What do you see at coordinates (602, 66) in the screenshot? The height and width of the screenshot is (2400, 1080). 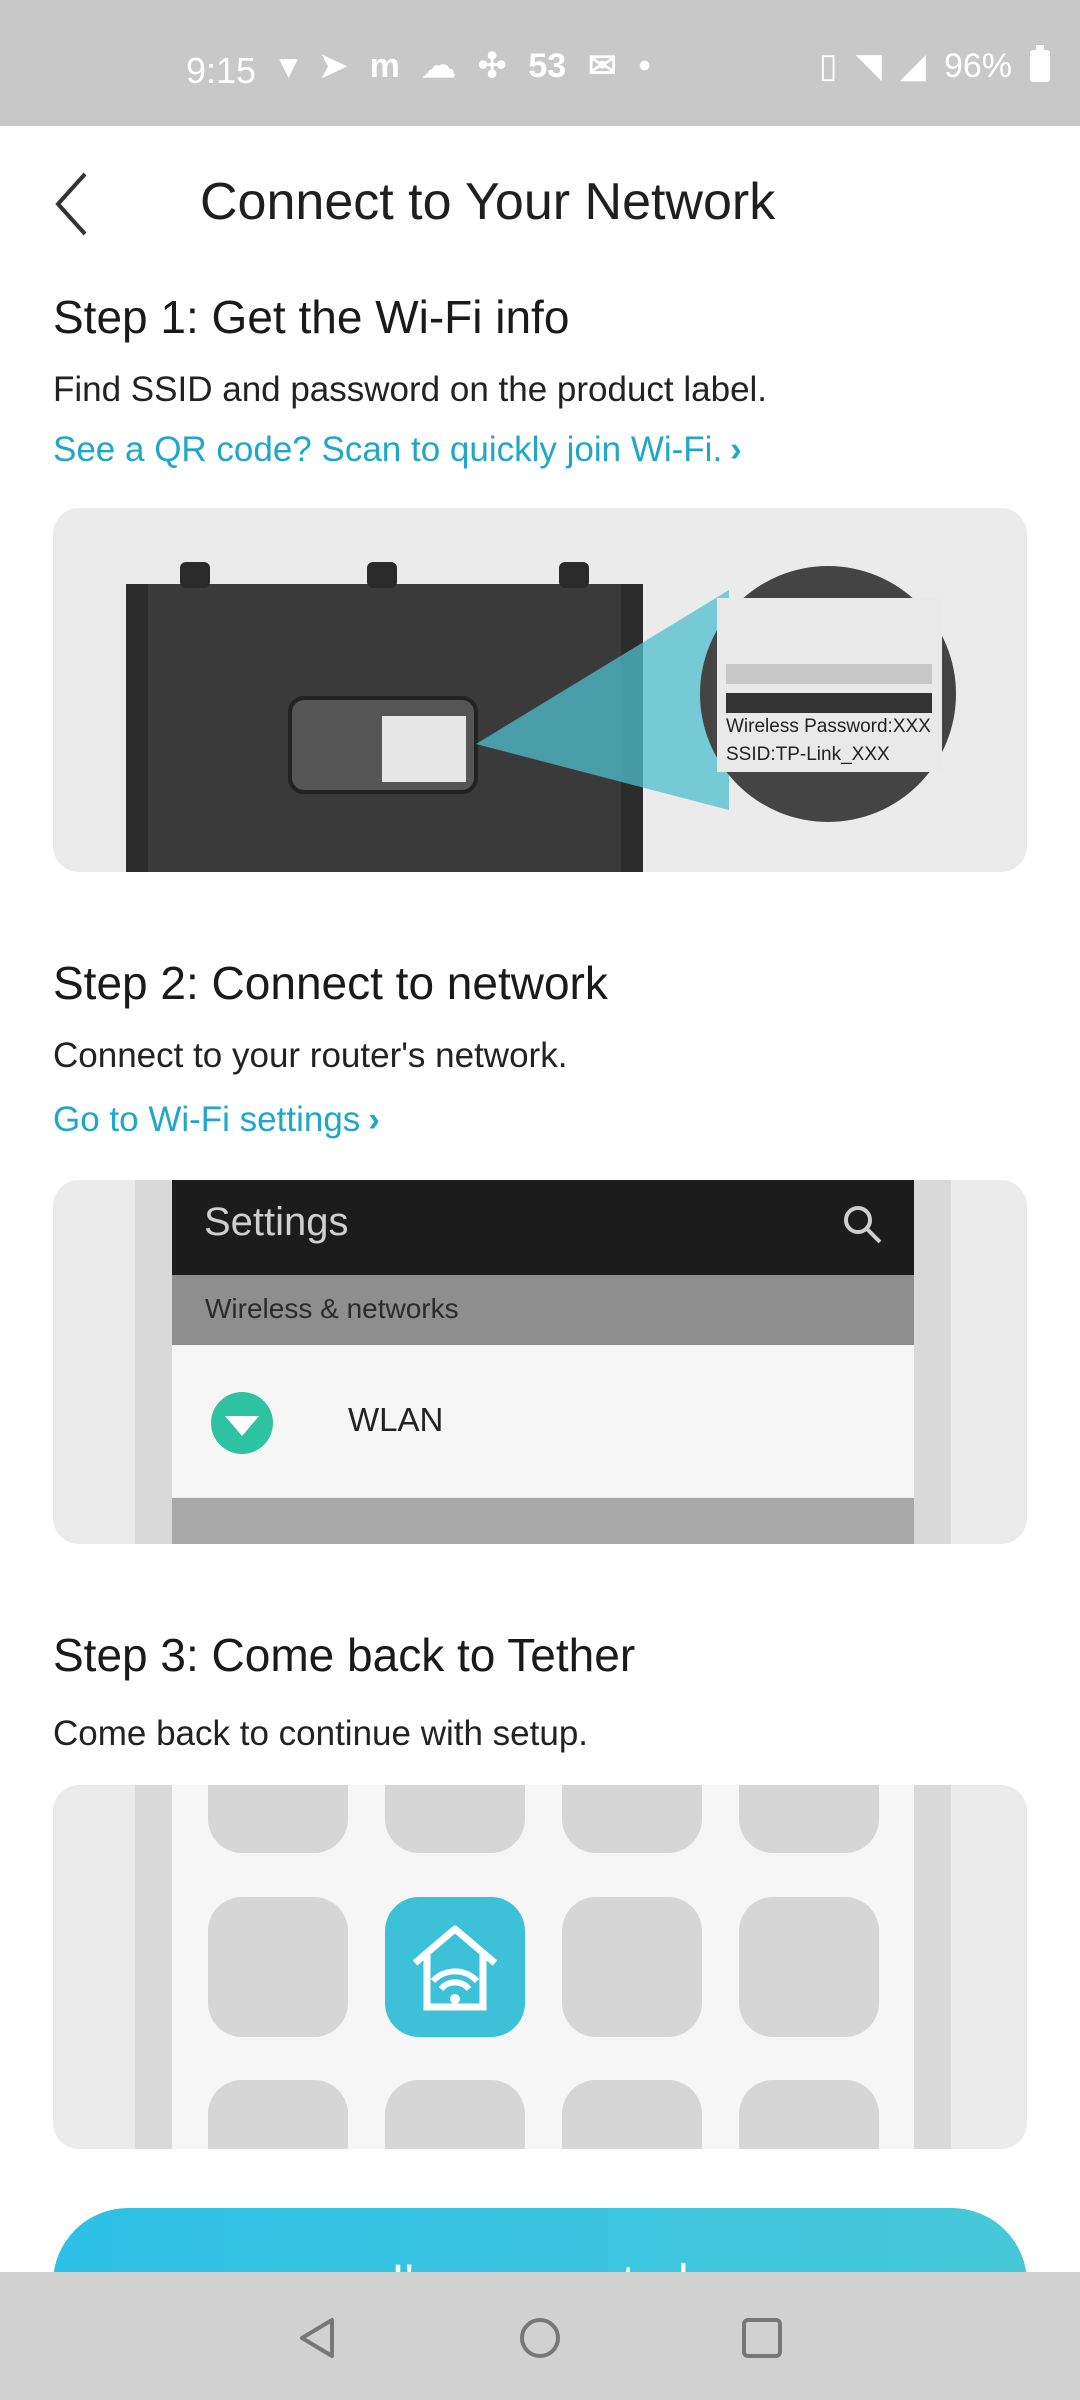 I see `gmail-icon: ✉` at bounding box center [602, 66].